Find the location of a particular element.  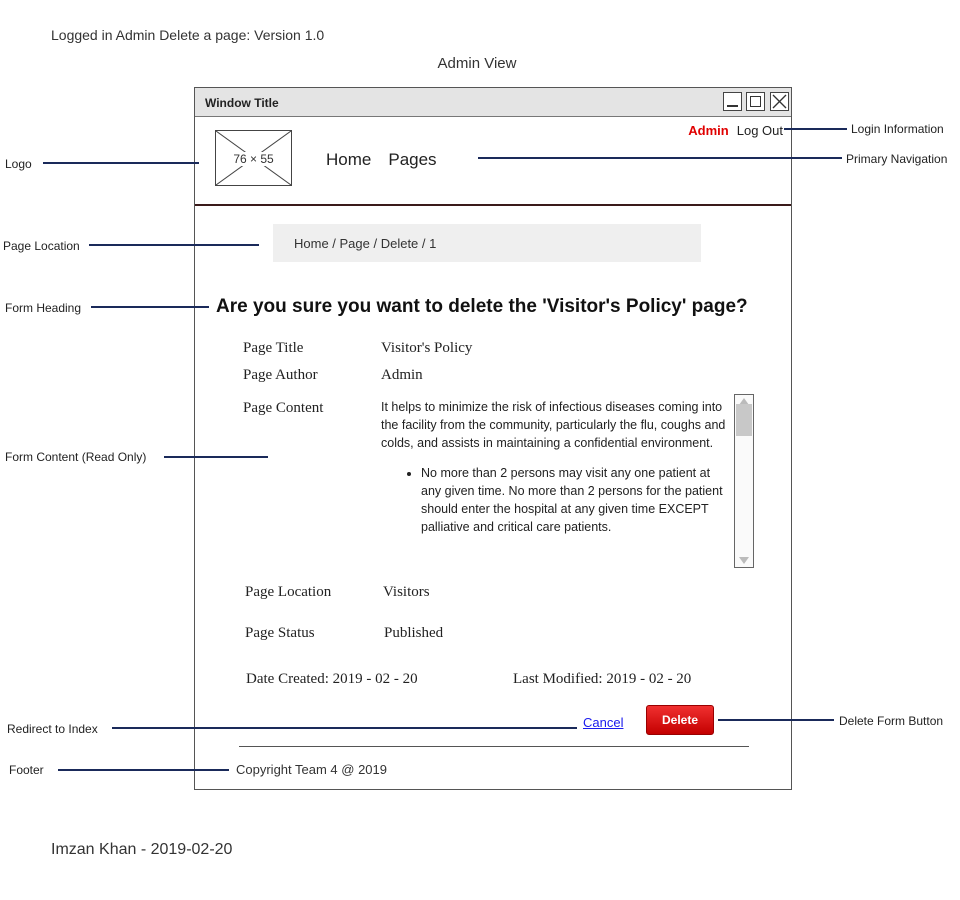

header-divider is located at coordinates (493, 205).